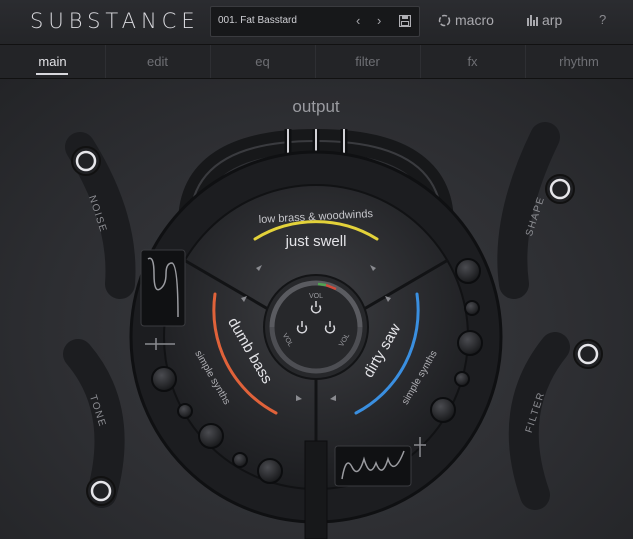 The image size is (633, 539). I want to click on macro-label: macro, so click(474, 20).